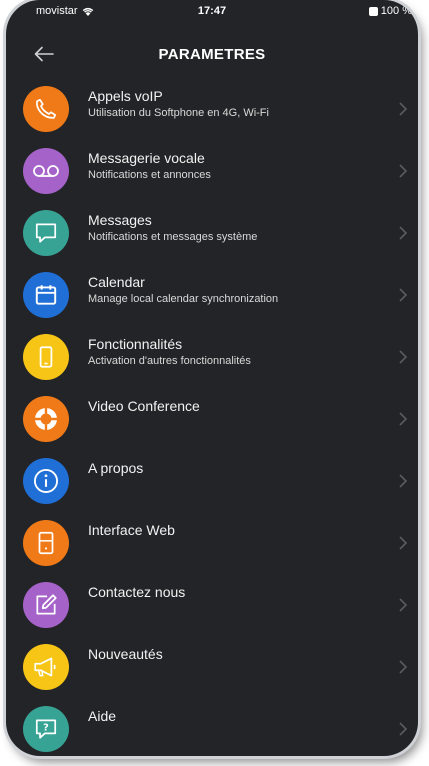 The width and height of the screenshot is (429, 766). I want to click on settings-item-title: Interface Web, so click(131, 530).